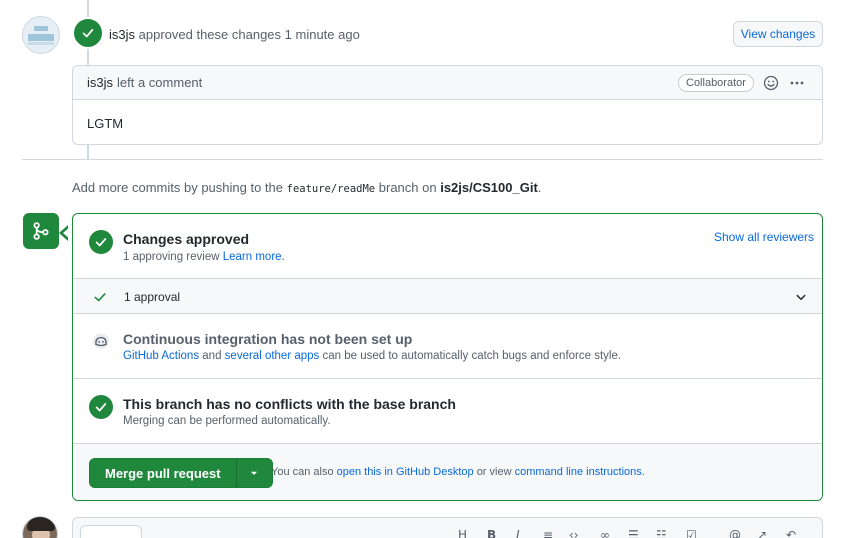 This screenshot has height=538, width=858. What do you see at coordinates (105, 123) in the screenshot?
I see `comment-body: LGTM` at bounding box center [105, 123].